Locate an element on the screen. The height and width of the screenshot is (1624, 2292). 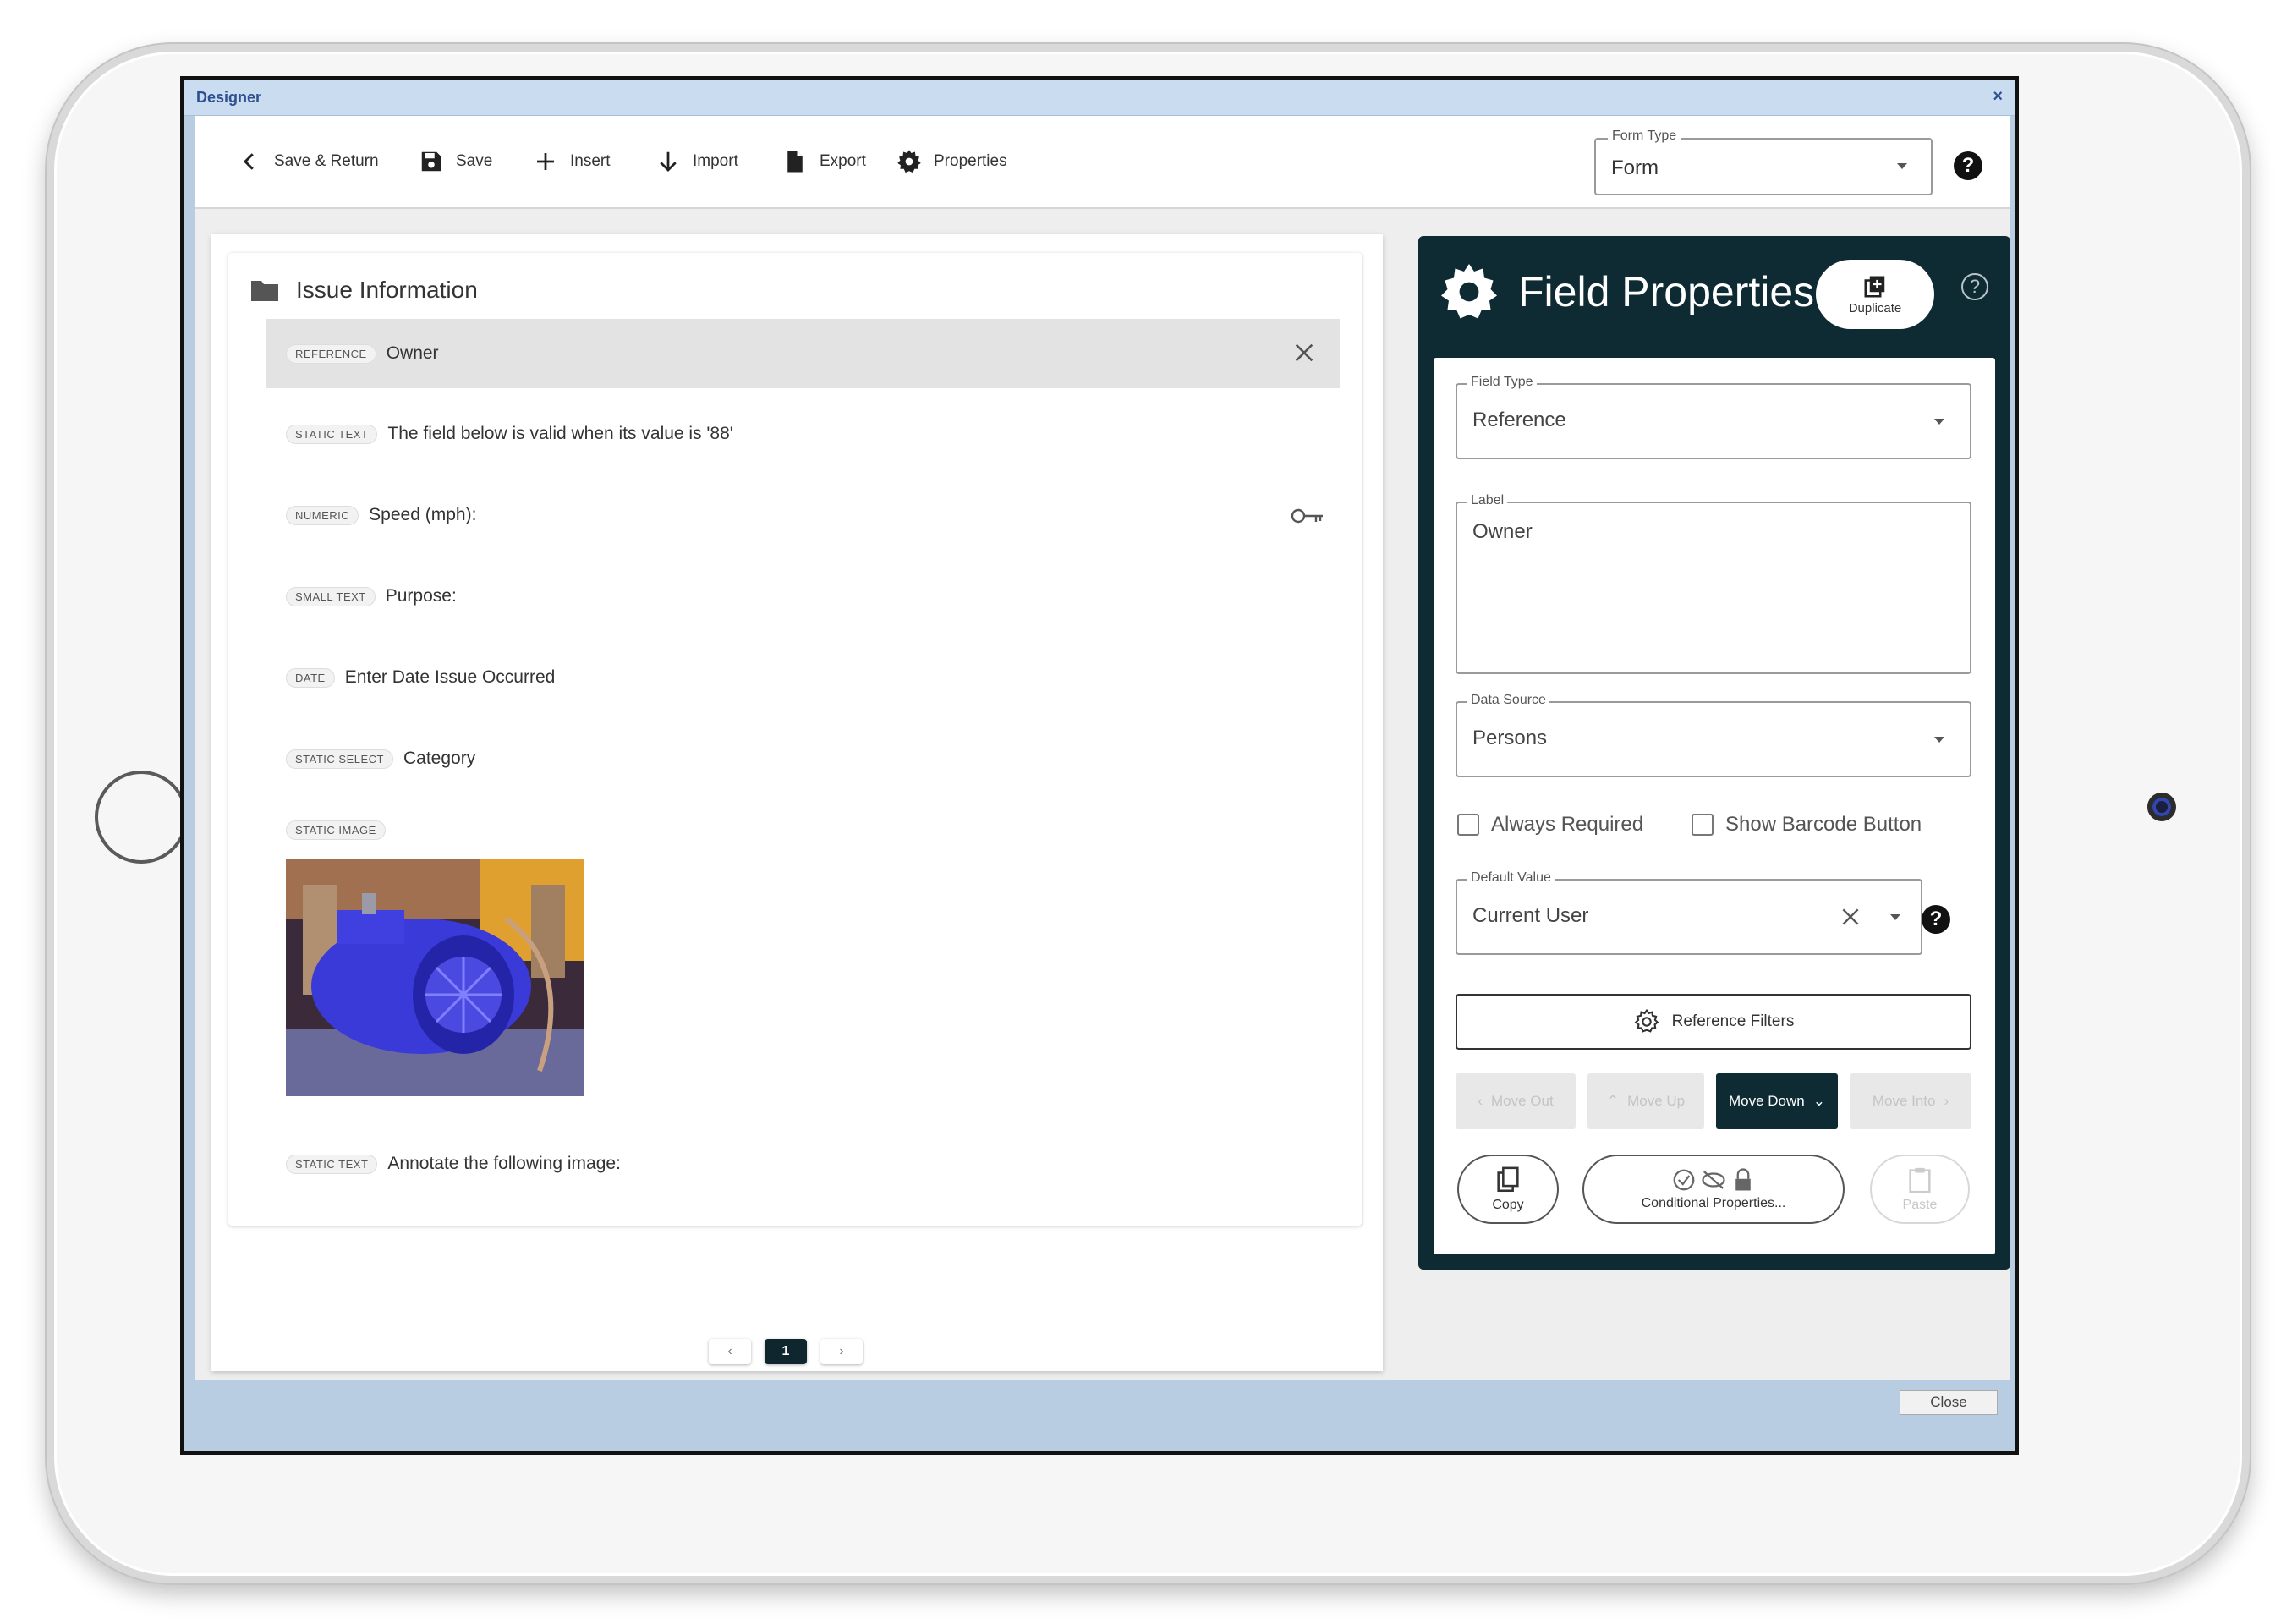
always-required-checkbox: Always Required is located at coordinates (1550, 825).